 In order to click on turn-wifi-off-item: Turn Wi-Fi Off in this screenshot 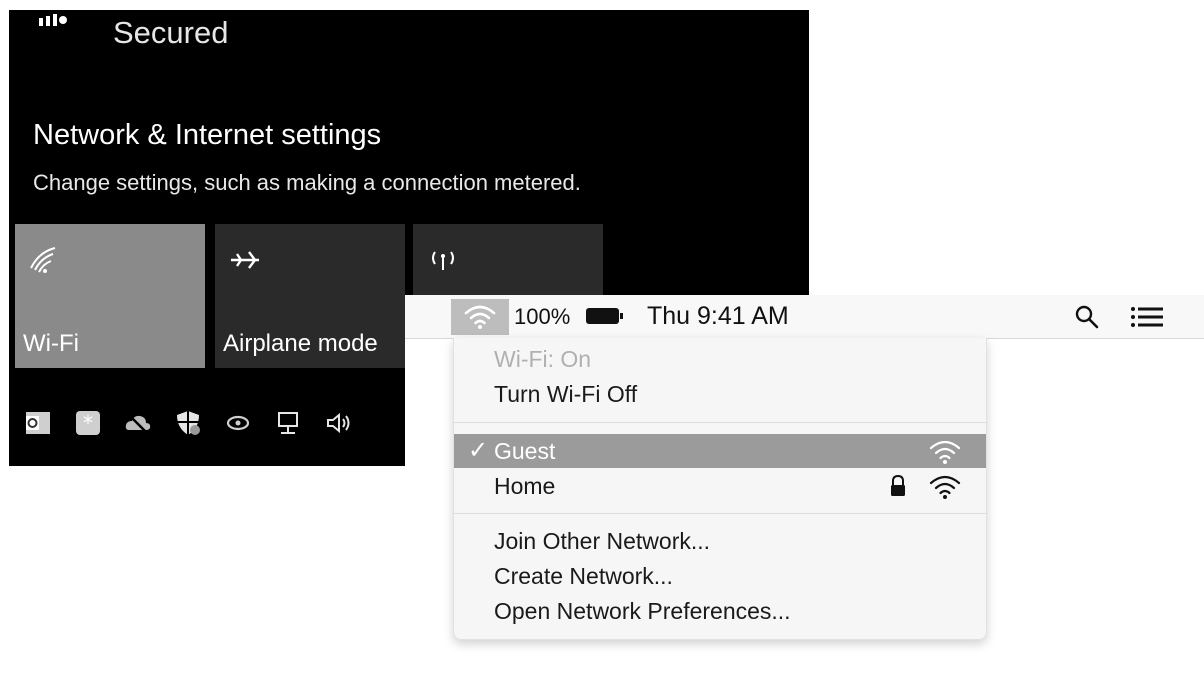, I will do `click(720, 394)`.